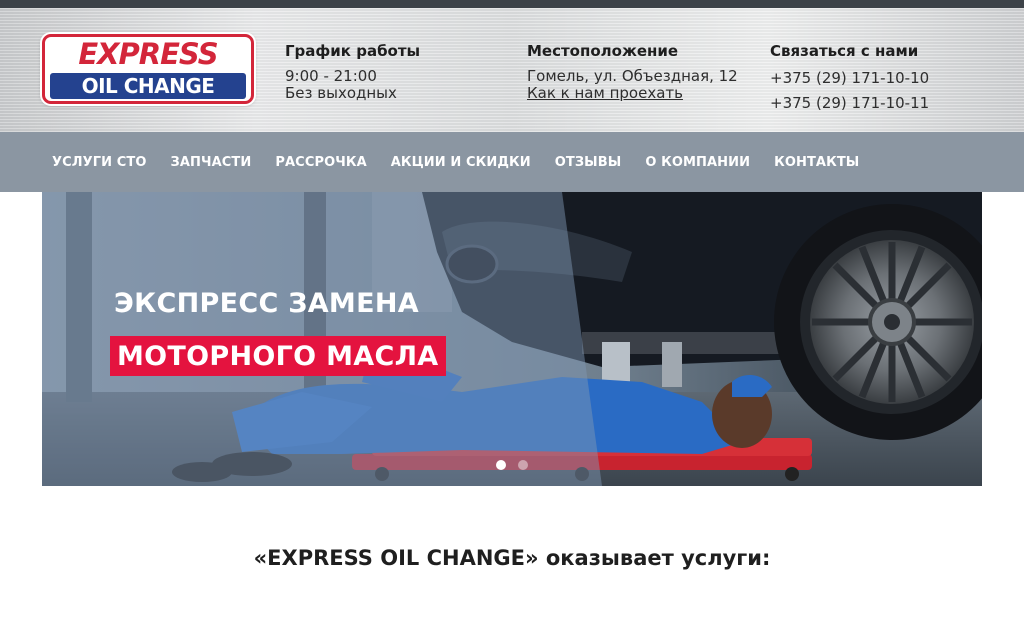 The image size is (1024, 640). What do you see at coordinates (844, 51) in the screenshot?
I see `contacts-title: Связаться с нами` at bounding box center [844, 51].